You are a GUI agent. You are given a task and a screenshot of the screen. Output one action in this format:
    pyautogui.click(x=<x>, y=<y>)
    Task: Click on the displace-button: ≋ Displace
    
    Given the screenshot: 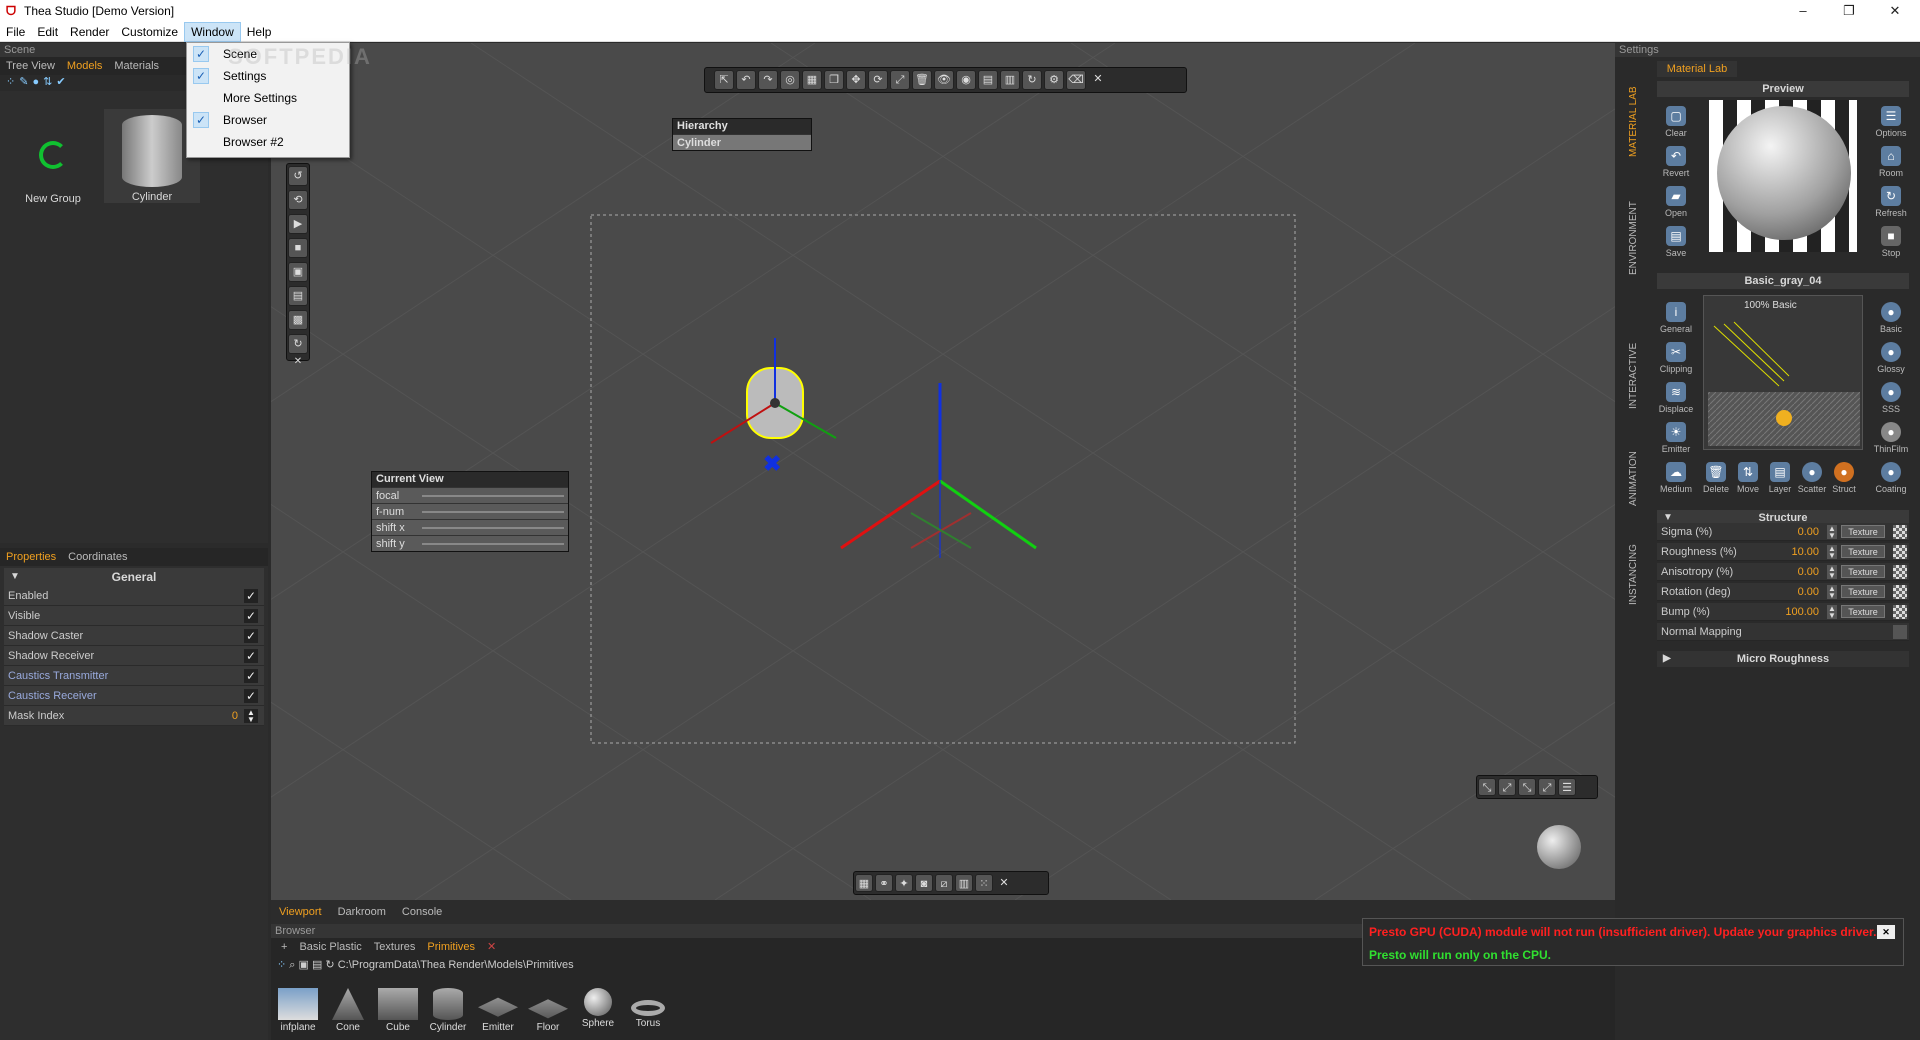 What is the action you would take?
    pyautogui.click(x=1676, y=398)
    